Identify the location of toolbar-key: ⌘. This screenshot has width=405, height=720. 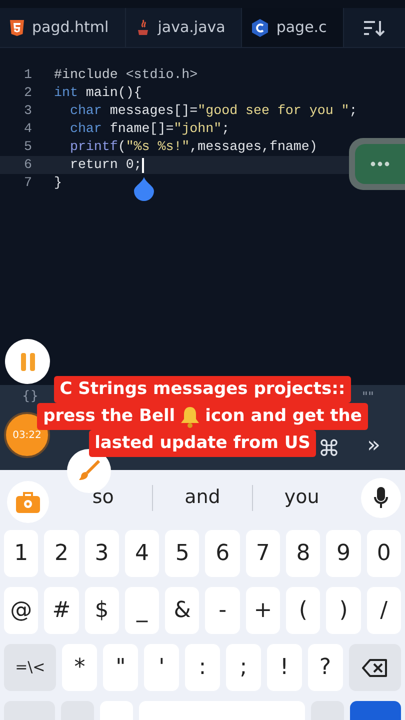
(329, 449).